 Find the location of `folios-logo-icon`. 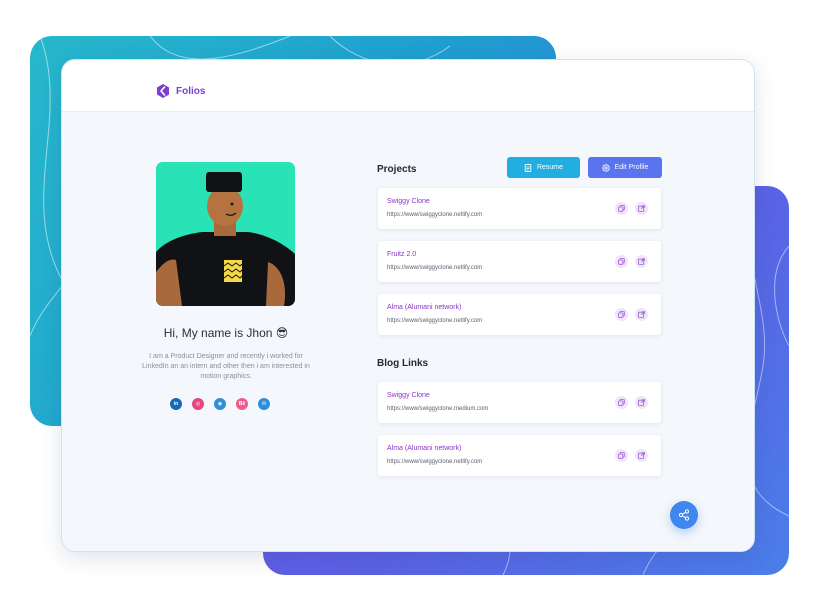

folios-logo-icon is located at coordinates (163, 91).